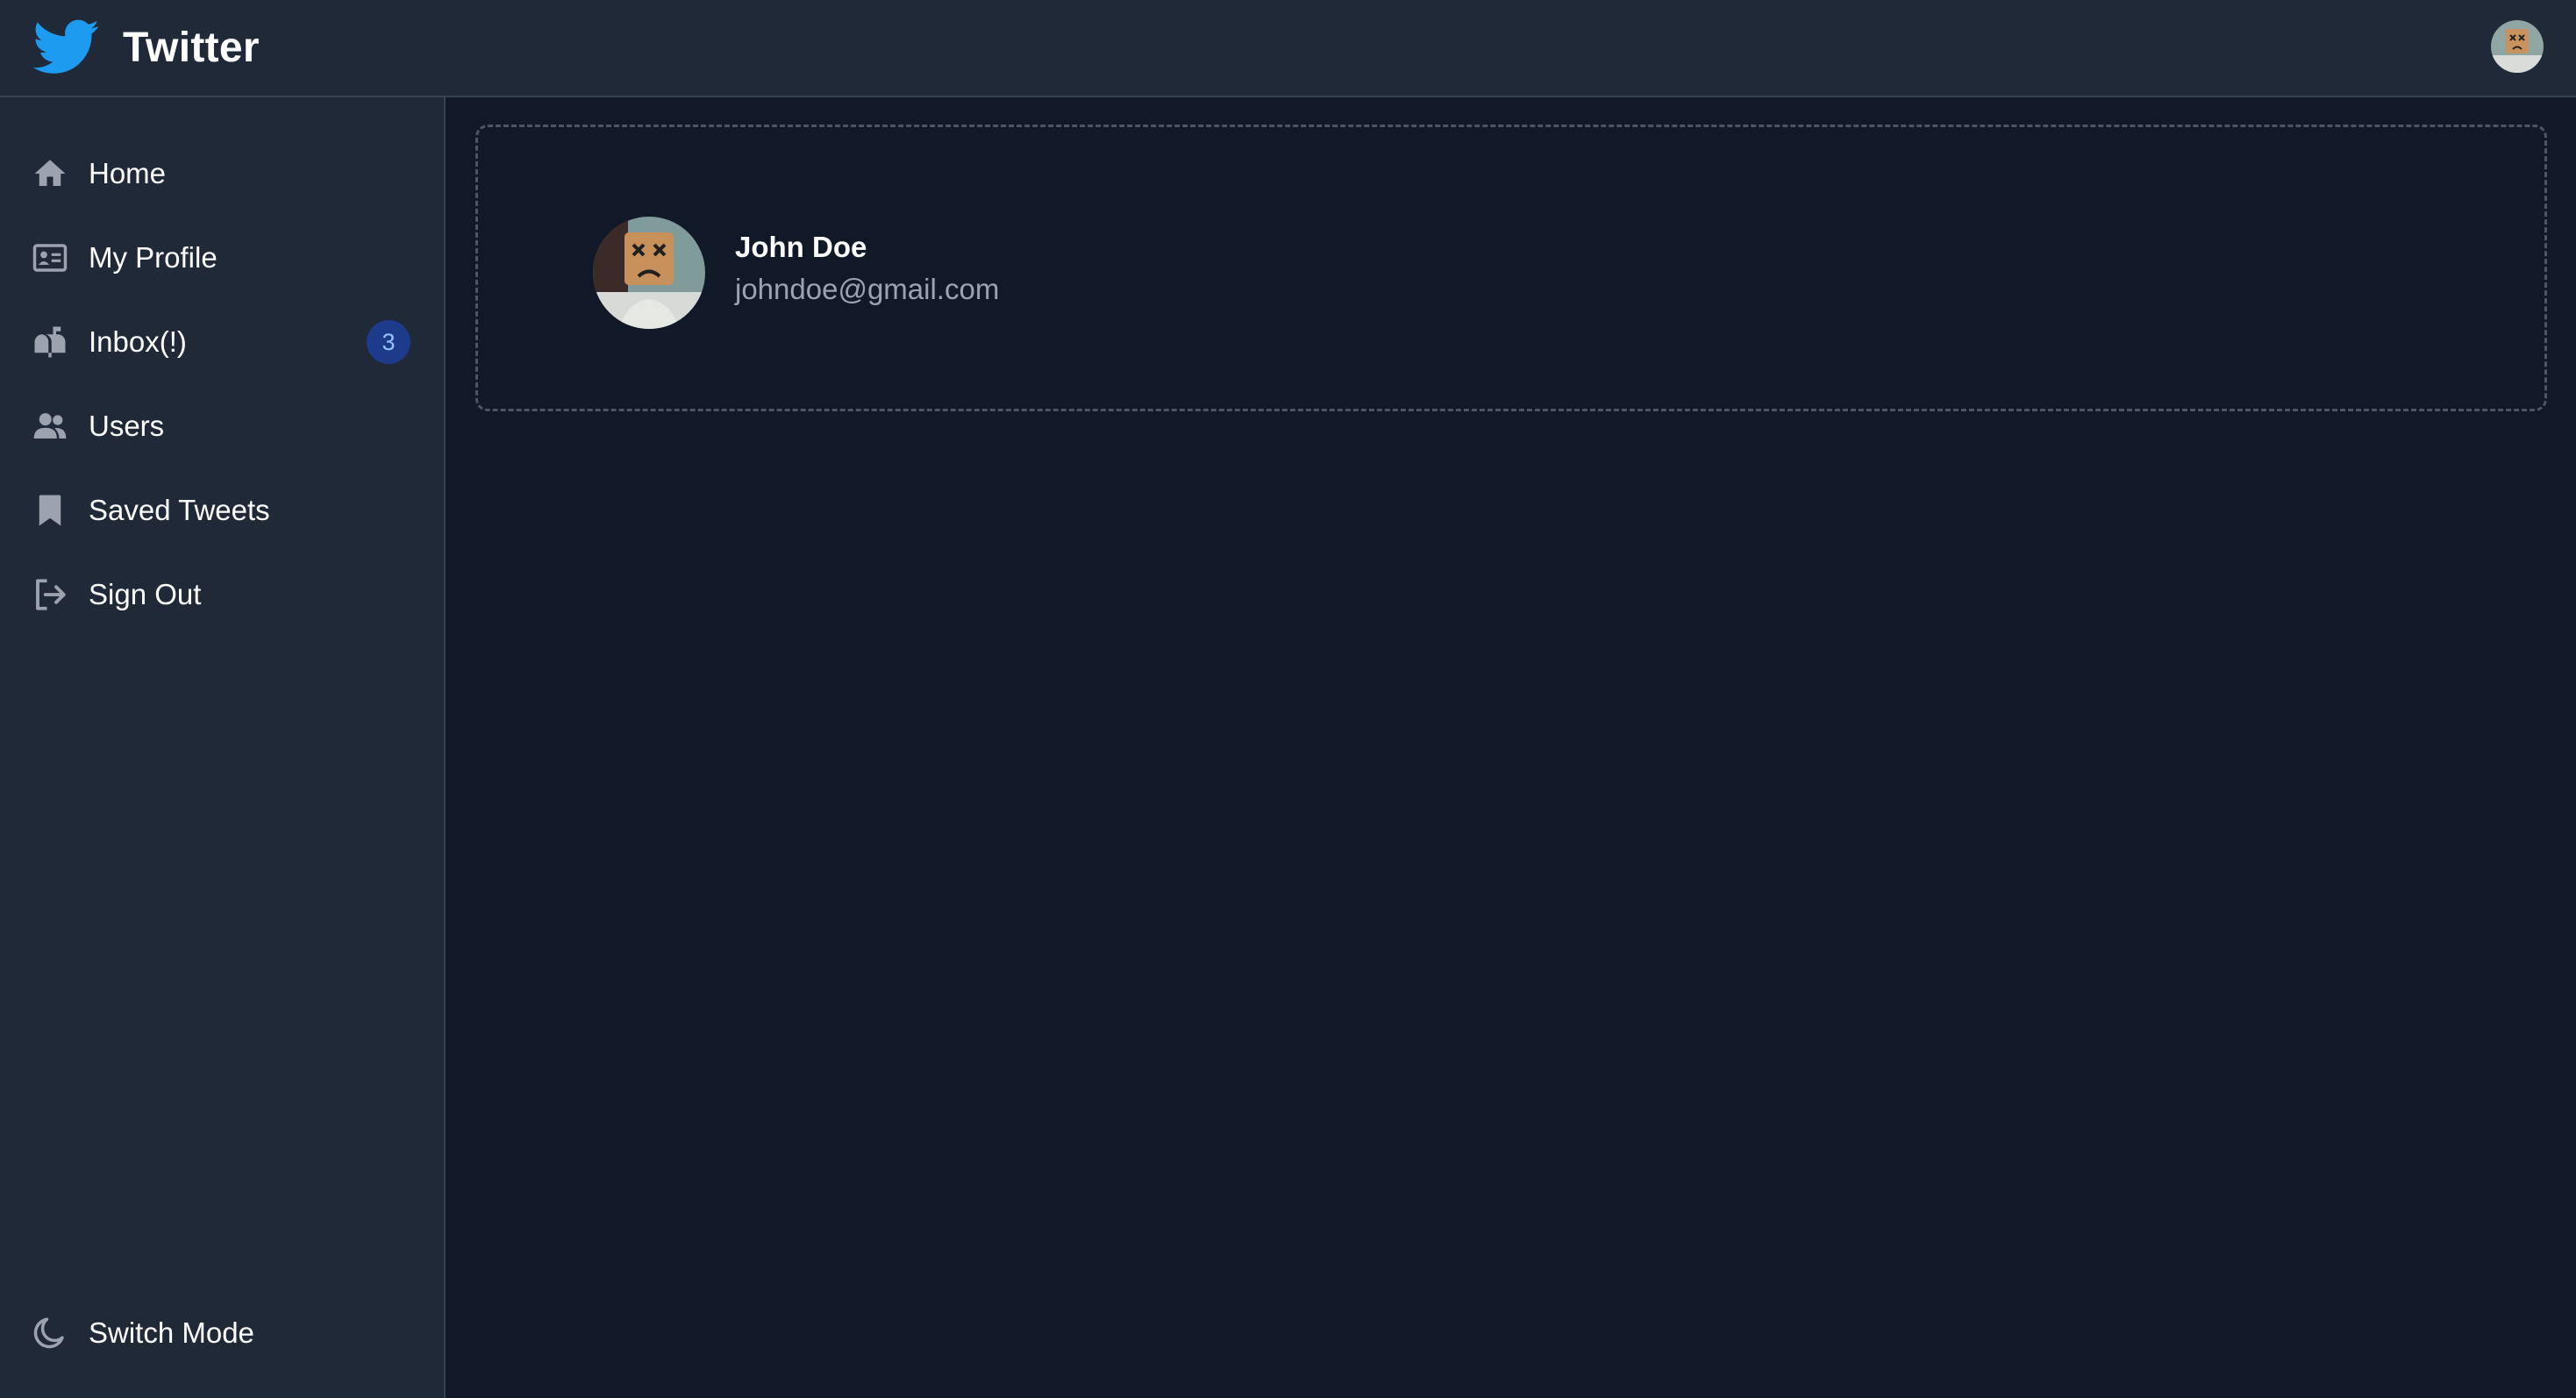 Image resolution: width=2576 pixels, height=1398 pixels. What do you see at coordinates (128, 173) in the screenshot?
I see `sidebar-item-label: Home` at bounding box center [128, 173].